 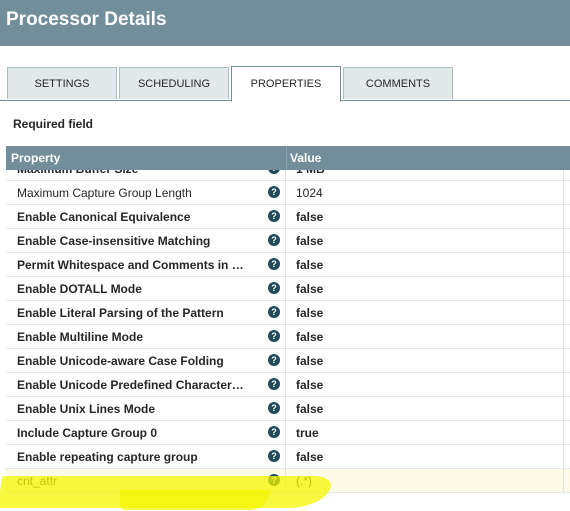 I want to click on property-cell: Enable Unicode-aware Case Folding?, so click(x=146, y=361).